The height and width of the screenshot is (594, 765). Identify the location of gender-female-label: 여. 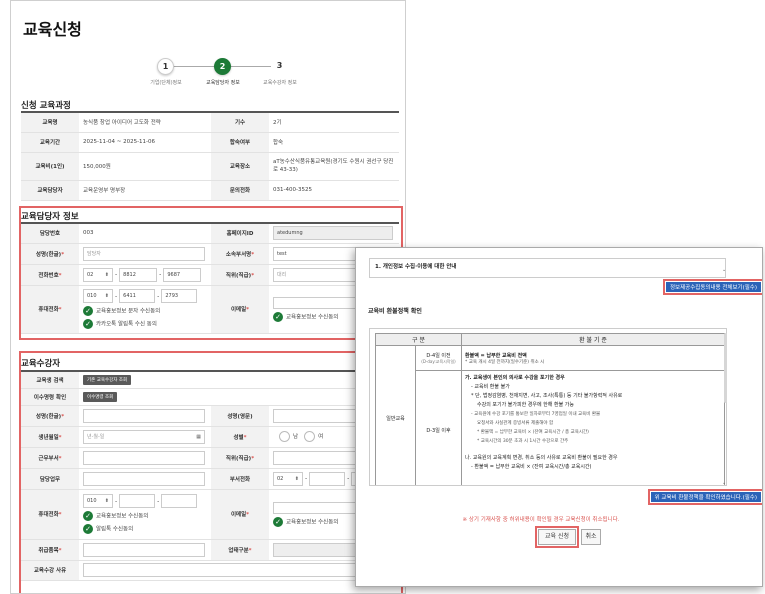
(321, 437).